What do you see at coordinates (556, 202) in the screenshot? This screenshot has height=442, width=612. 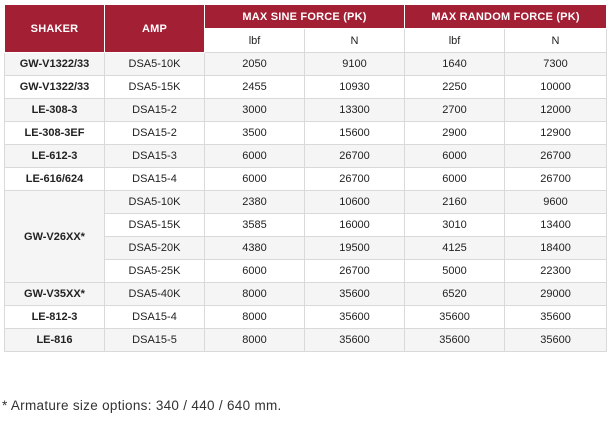 I see `random-n-cell: 9600` at bounding box center [556, 202].